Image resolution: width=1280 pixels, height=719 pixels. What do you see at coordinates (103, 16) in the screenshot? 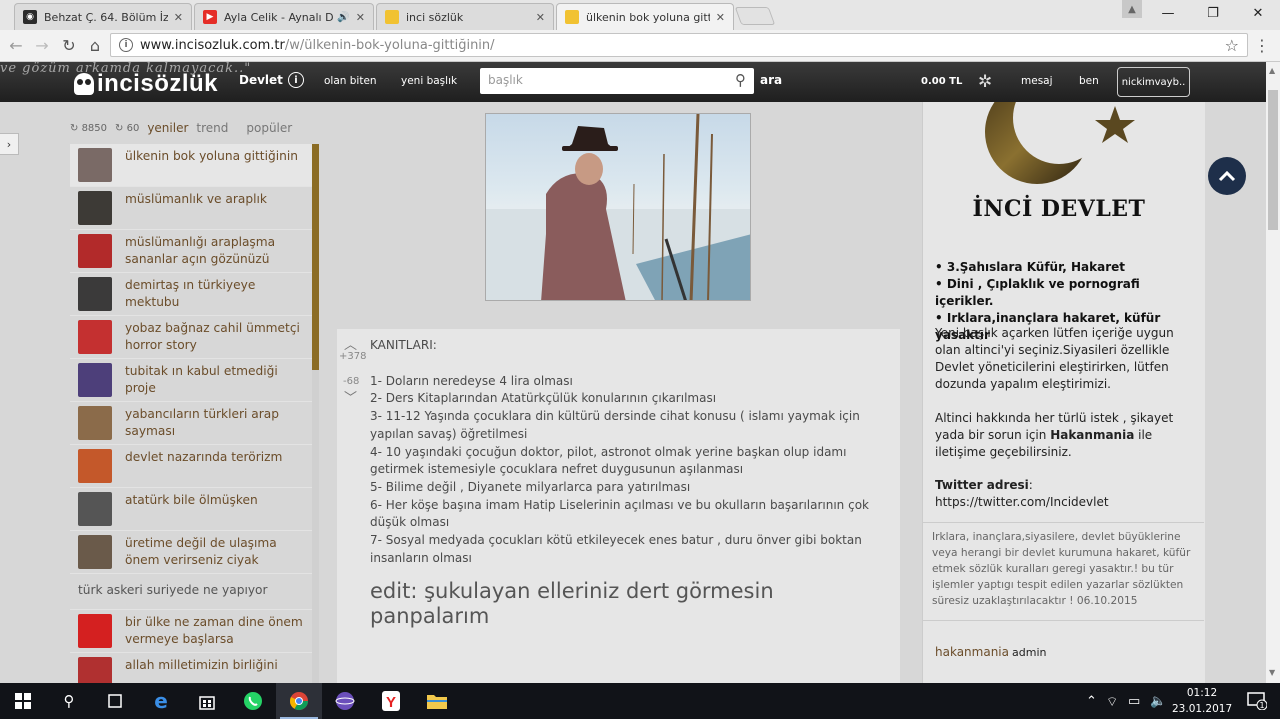
I see `browser-tab-0: ◉ Behzat Ç. 64. Bölüm İzle ✕` at bounding box center [103, 16].